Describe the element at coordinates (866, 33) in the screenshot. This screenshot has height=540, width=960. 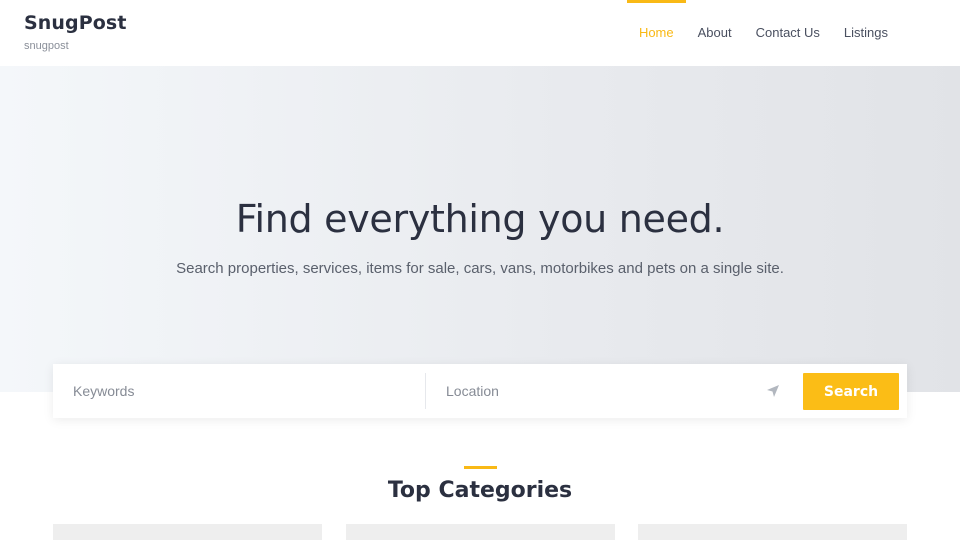
I see `nav-item-listings: Listings` at that location.